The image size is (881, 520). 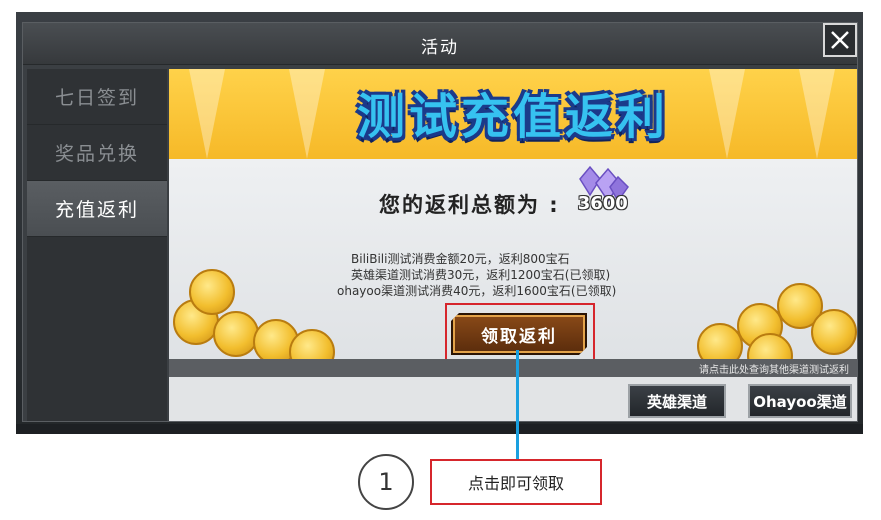 What do you see at coordinates (460, 259) in the screenshot?
I see `list-item: BiliBili测试消费金额20元，返利800宝石` at bounding box center [460, 259].